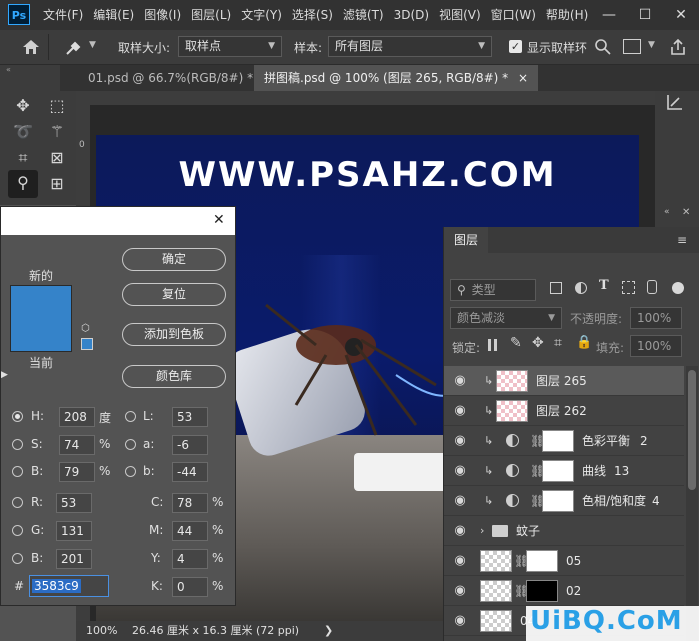 This screenshot has height=641, width=699. Describe the element at coordinates (651, 45) in the screenshot. I see `chevron-down-icon: ▼` at that location.